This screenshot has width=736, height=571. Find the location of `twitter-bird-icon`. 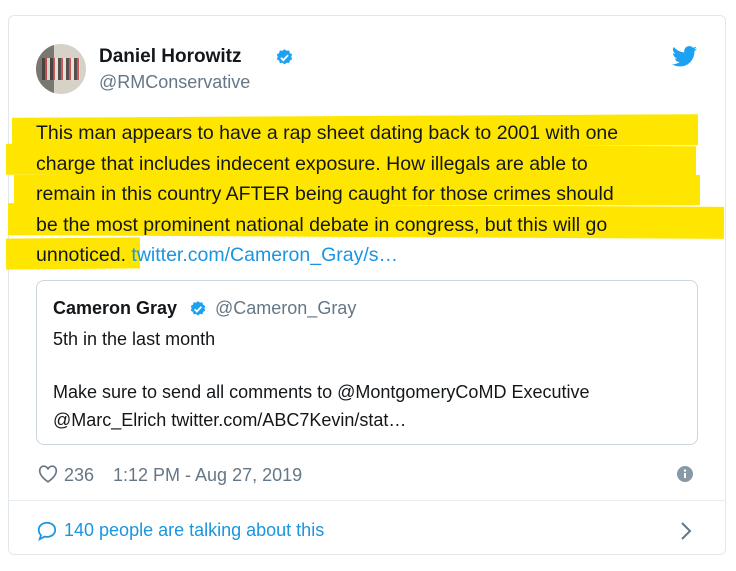

twitter-bird-icon is located at coordinates (684, 56).